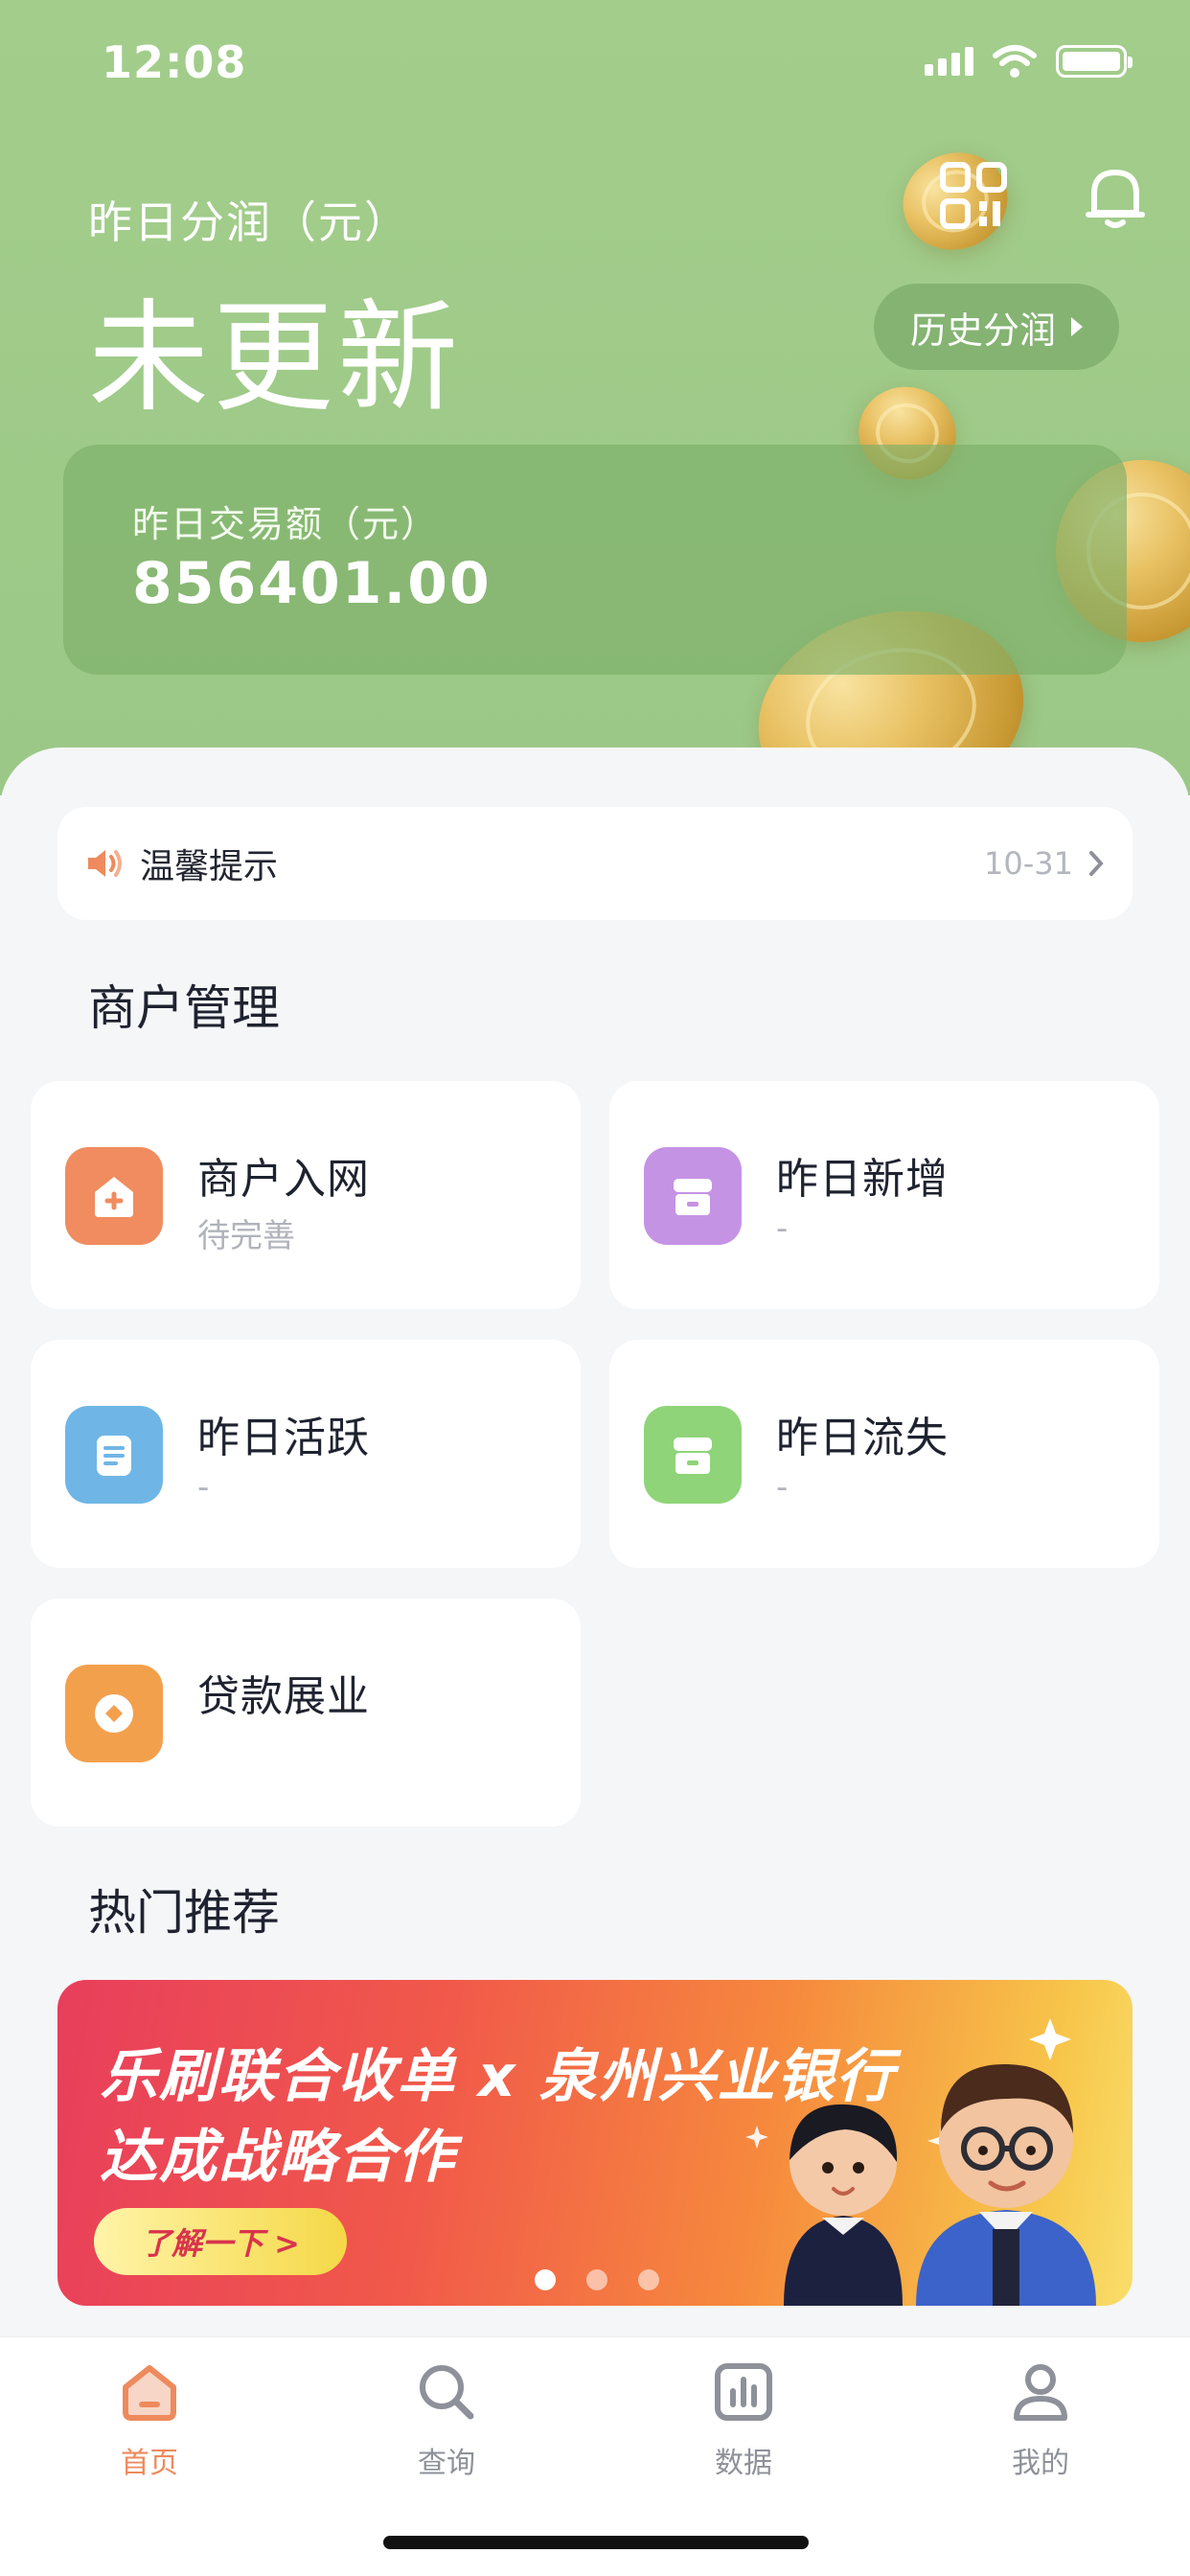 The image size is (1190, 2576). Describe the element at coordinates (210, 866) in the screenshot. I see `notice-text: 温馨提示` at that location.